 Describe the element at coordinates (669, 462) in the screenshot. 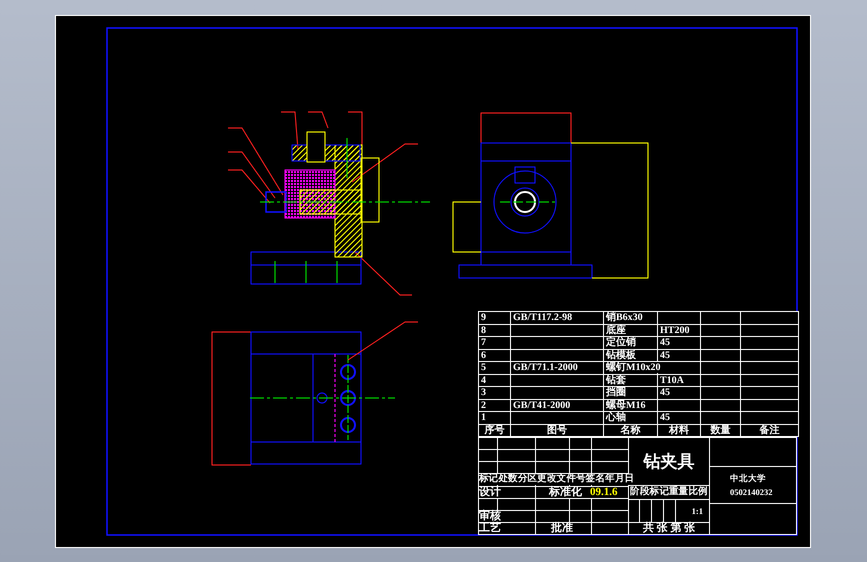

I see `drawing-title: 钻夹具` at that location.